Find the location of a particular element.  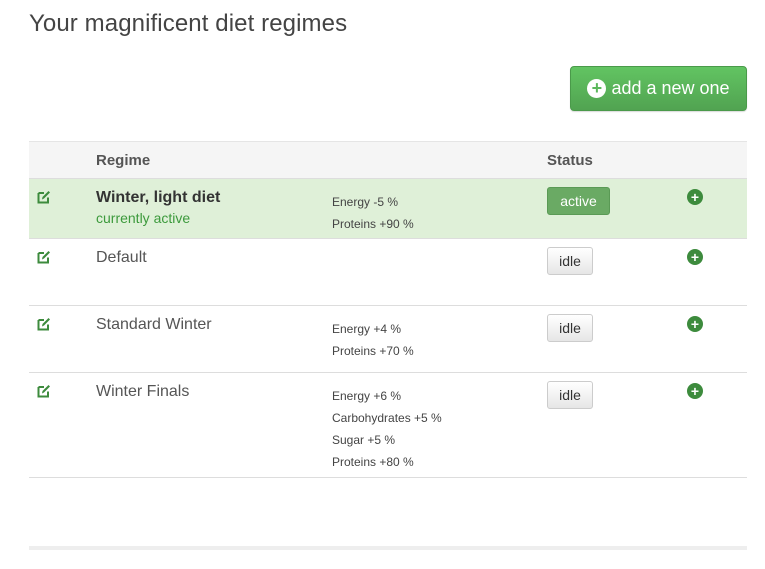

regime-detail: Carbohydrates +5 % is located at coordinates (387, 418).